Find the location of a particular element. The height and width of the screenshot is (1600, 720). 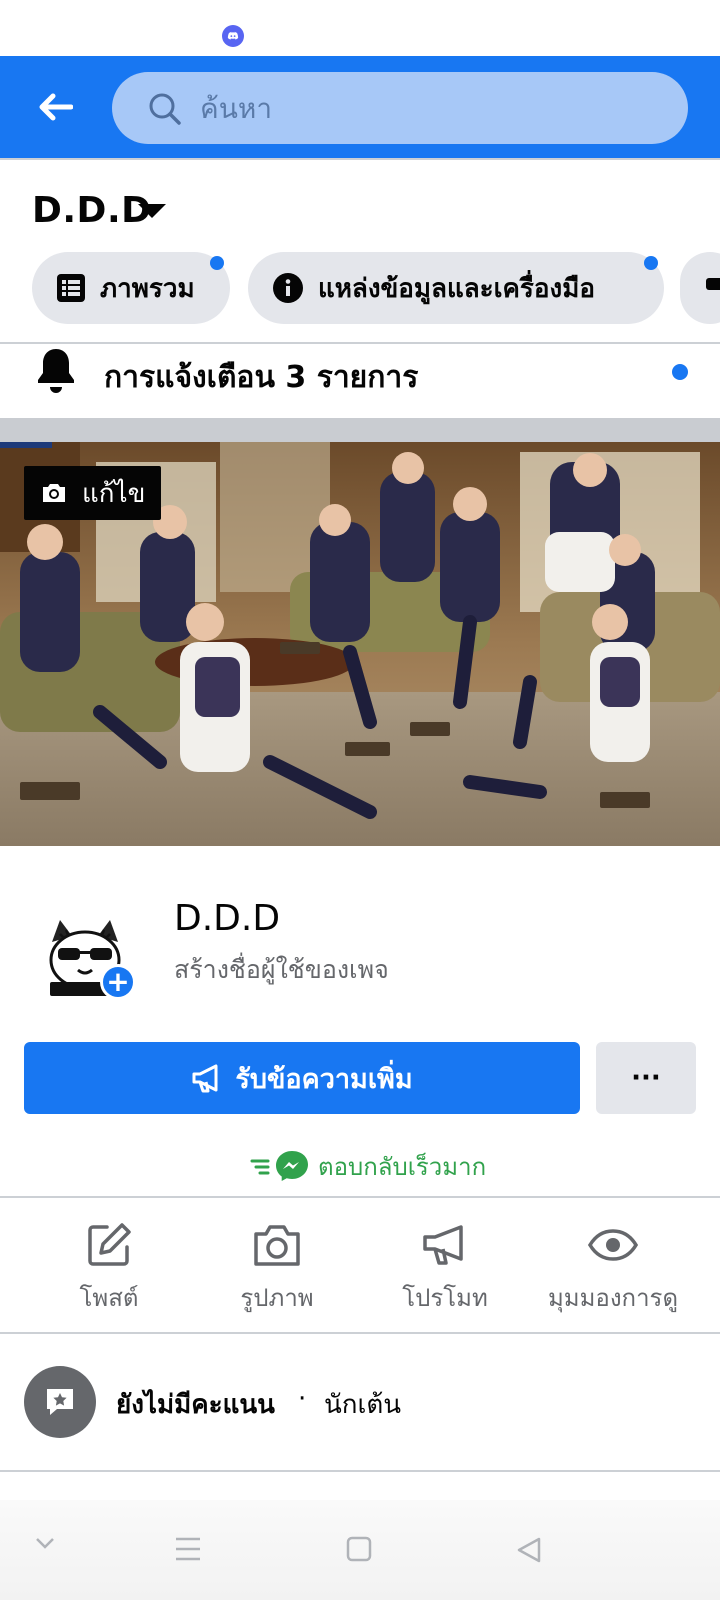

search-input is located at coordinates (430, 108).